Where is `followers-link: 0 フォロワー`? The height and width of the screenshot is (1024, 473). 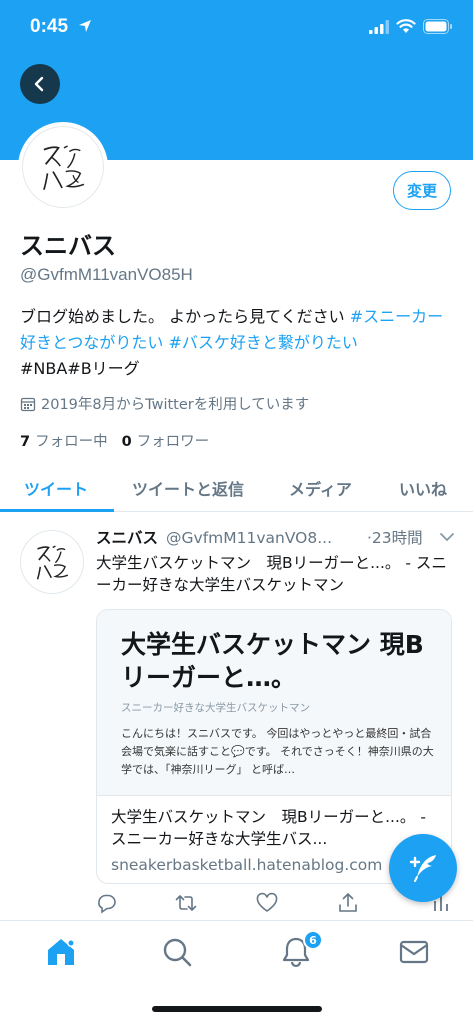
followers-link: 0 フォロワー is located at coordinates (166, 440).